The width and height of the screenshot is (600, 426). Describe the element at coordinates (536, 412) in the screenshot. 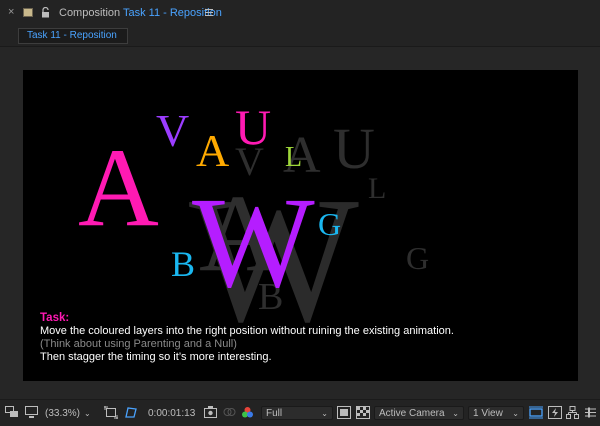

I see `pixel-aspect-toggle-icon` at that location.